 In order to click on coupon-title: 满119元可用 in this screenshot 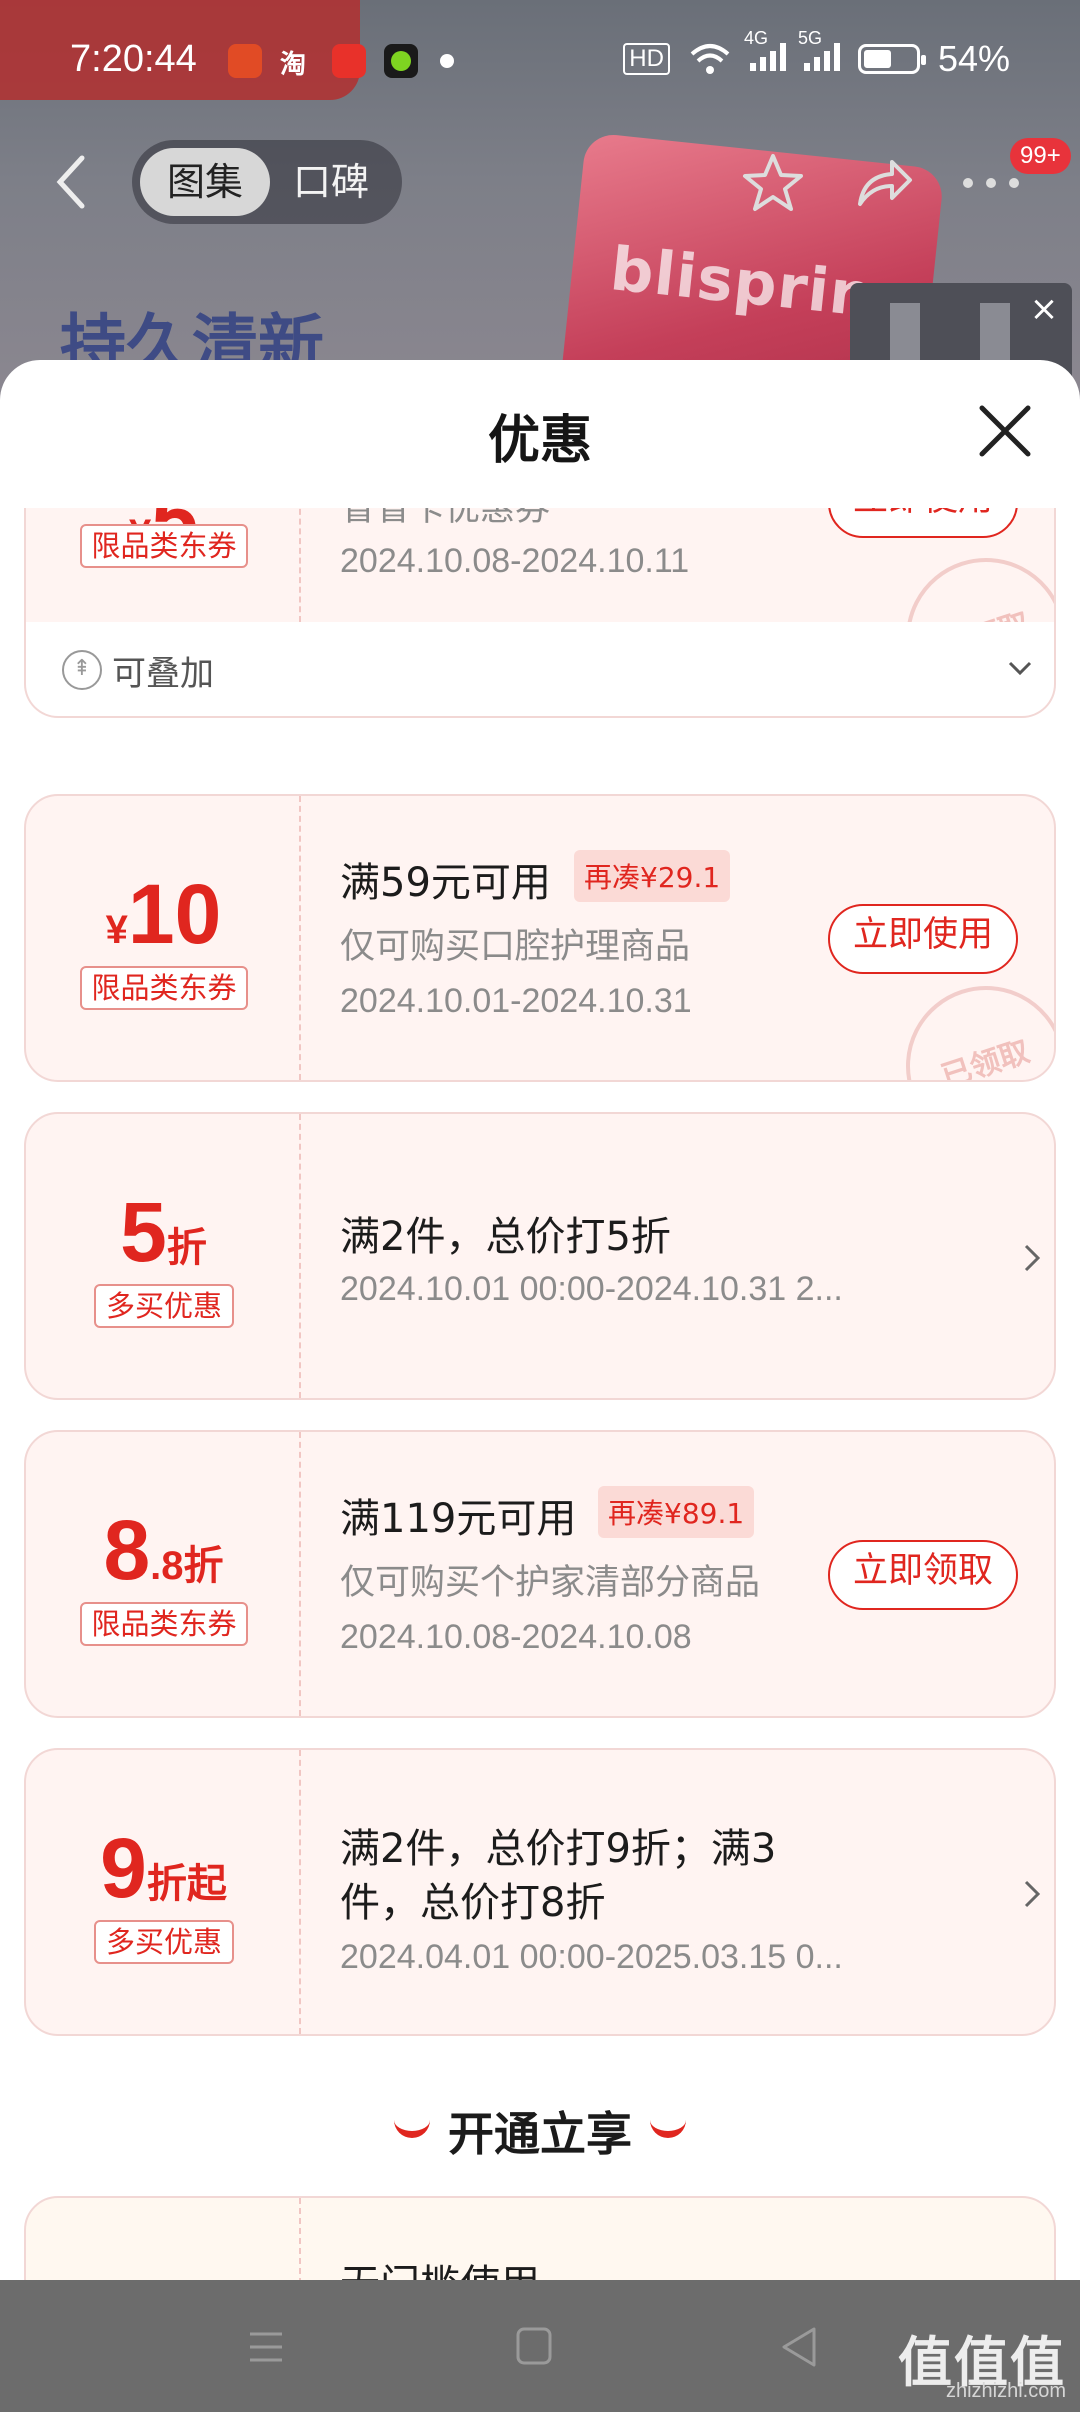, I will do `click(458, 1519)`.